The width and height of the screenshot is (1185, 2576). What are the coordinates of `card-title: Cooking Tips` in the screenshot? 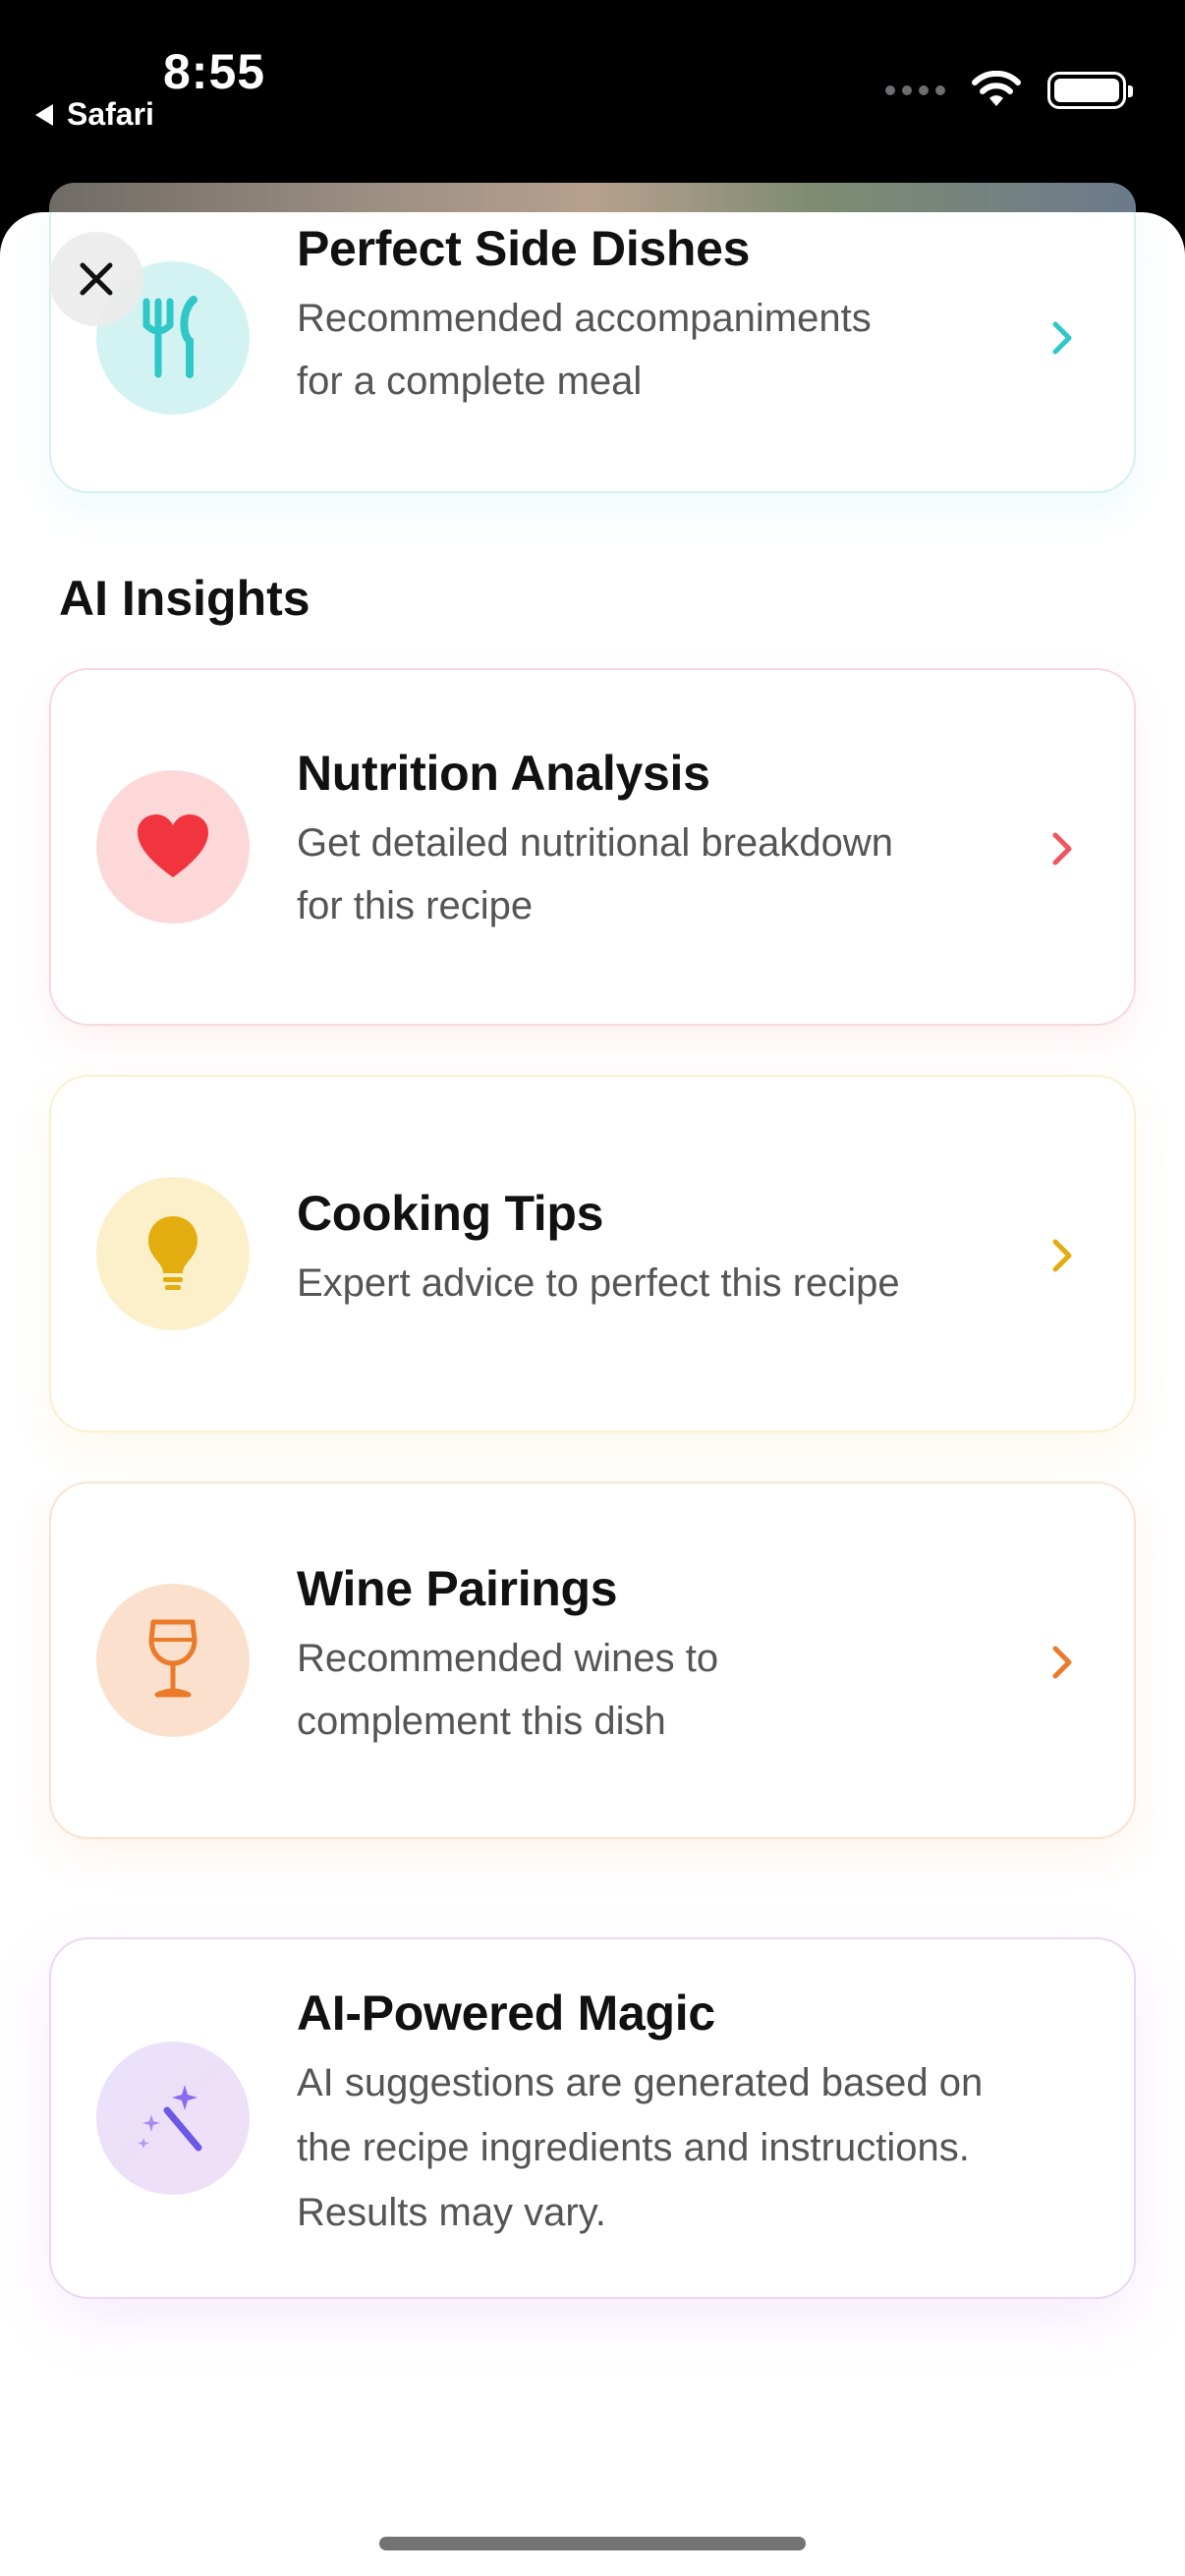 It's located at (451, 1213).